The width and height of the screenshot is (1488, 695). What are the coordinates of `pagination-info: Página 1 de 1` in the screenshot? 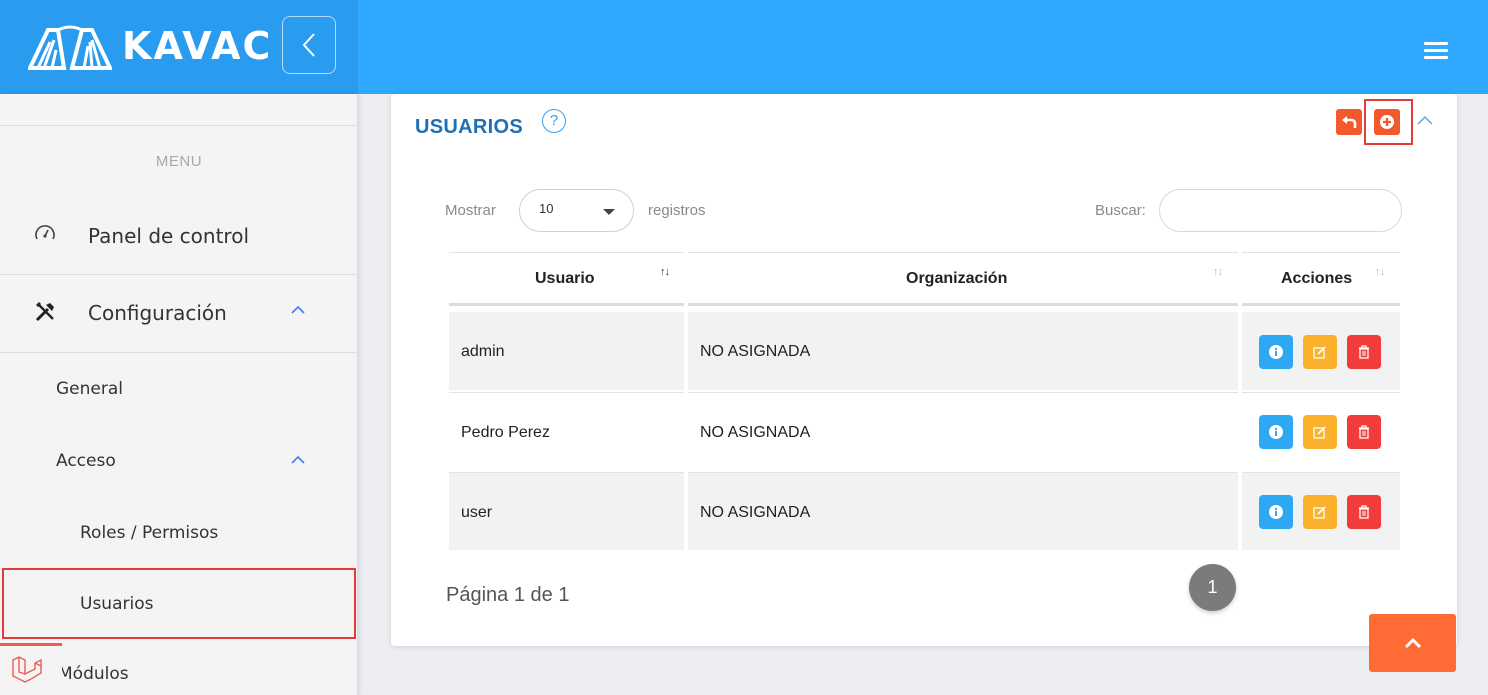 It's located at (508, 595).